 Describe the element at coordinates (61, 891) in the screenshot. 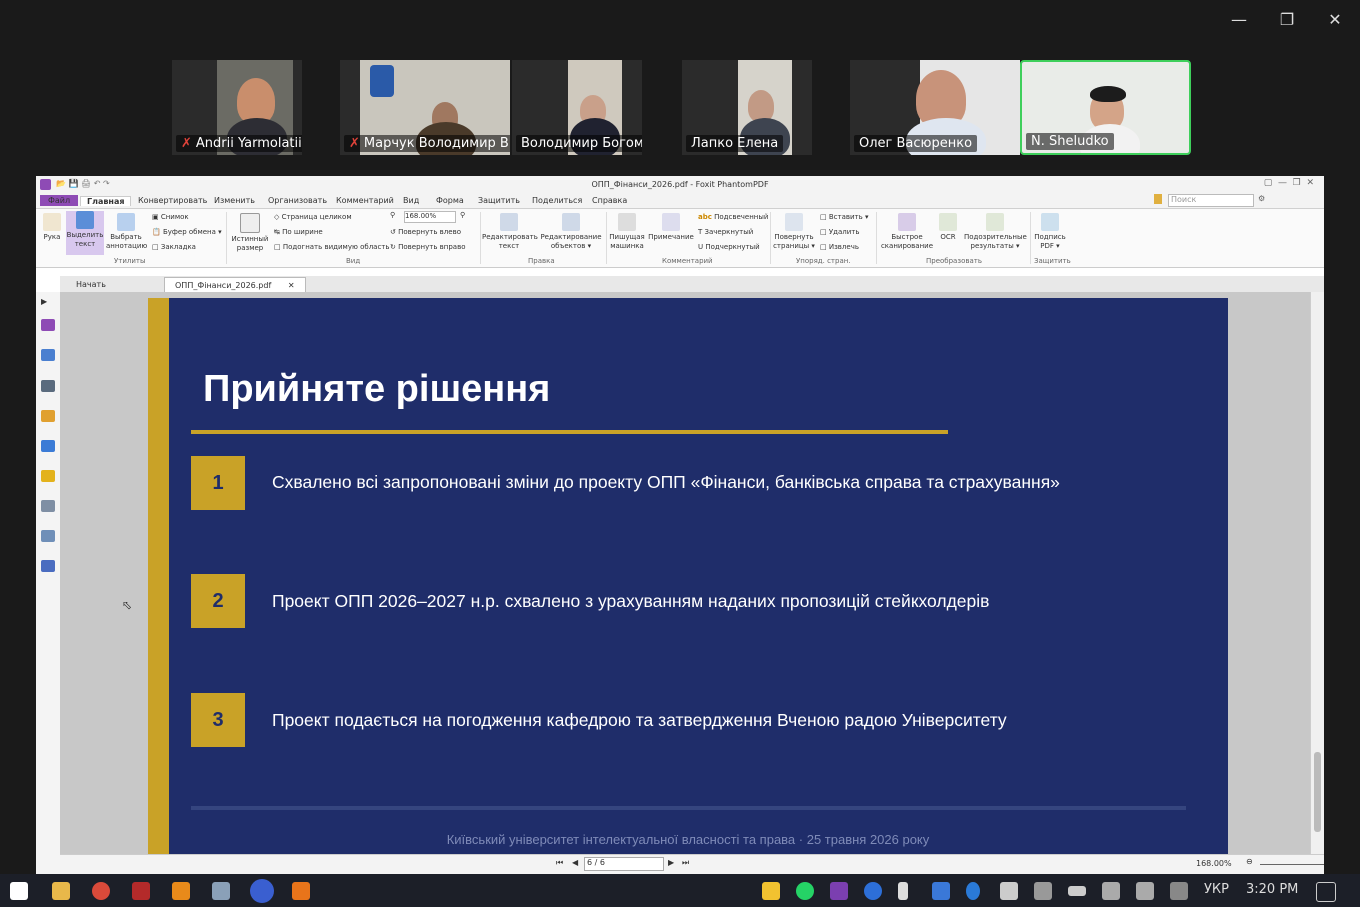

I see `file-explorer-icon` at that location.